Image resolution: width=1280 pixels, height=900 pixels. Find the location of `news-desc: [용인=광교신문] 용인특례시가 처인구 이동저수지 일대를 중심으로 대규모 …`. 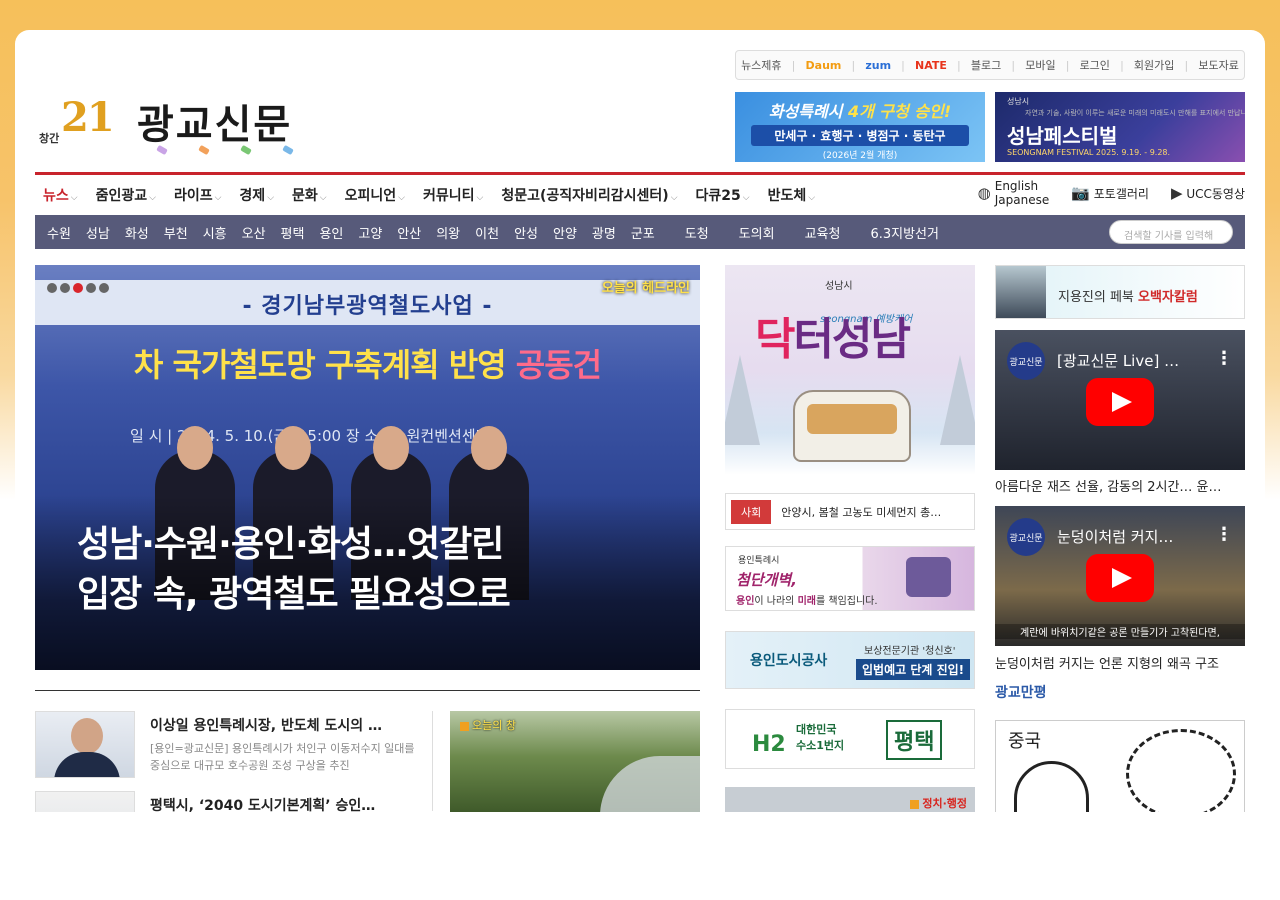

news-desc: [용인=광교신문] 용인특례시가 처인구 이동저수지 일대를 중심으로 대규모 … is located at coordinates (282, 757).